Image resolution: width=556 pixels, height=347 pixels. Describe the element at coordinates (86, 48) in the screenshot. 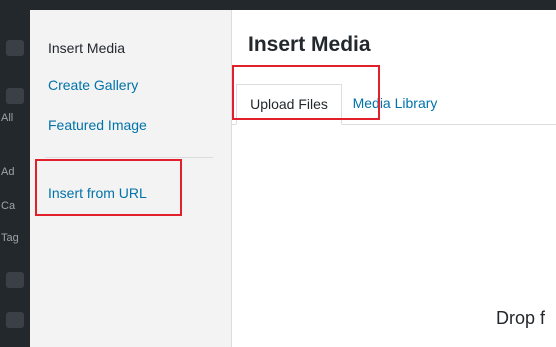

I see `menu-item-insert-media: Insert Media` at that location.